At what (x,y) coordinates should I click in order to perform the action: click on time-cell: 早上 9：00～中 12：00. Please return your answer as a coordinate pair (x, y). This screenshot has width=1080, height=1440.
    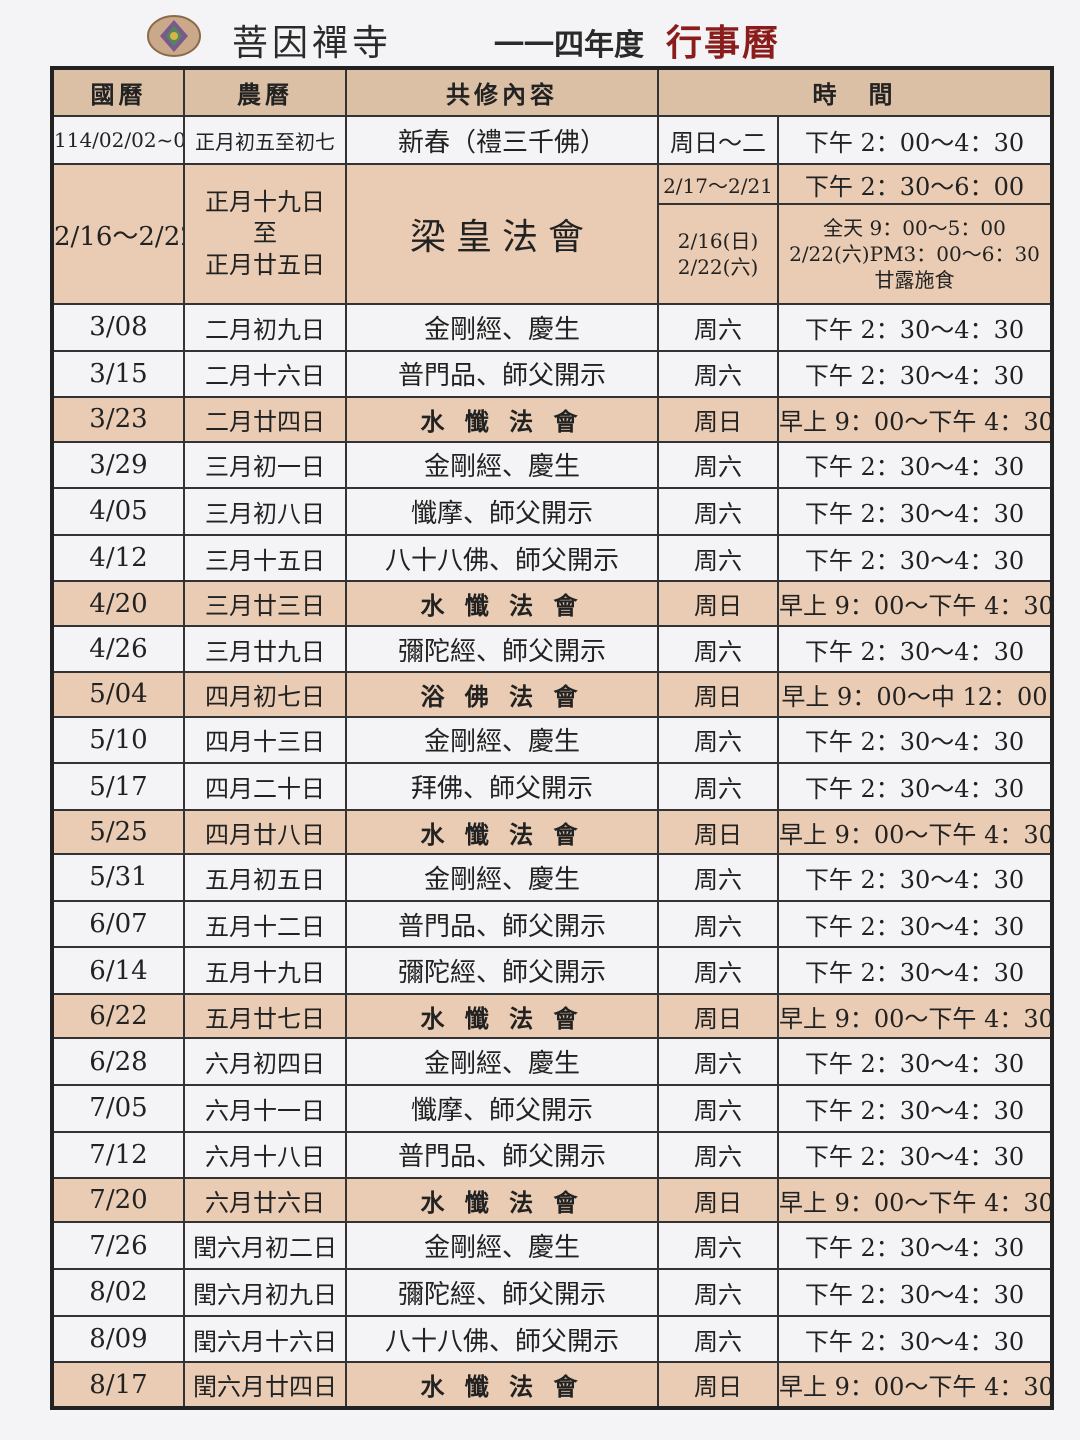
    Looking at the image, I should click on (915, 694).